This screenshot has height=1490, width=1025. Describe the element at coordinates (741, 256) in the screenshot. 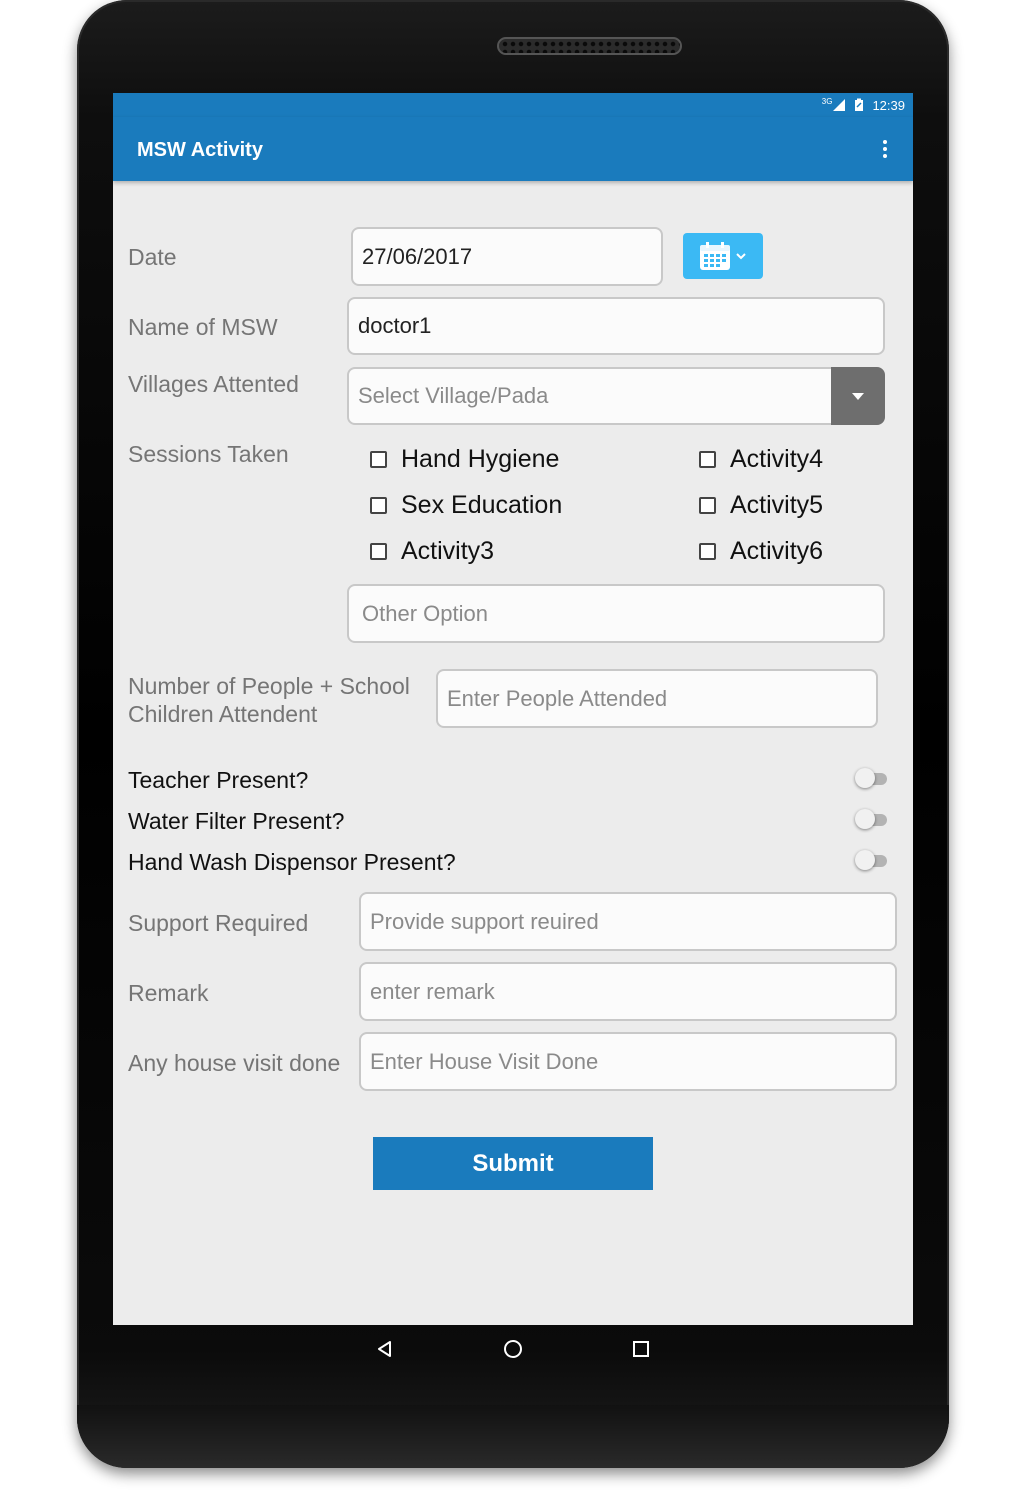

I see `chevron-down-icon` at that location.